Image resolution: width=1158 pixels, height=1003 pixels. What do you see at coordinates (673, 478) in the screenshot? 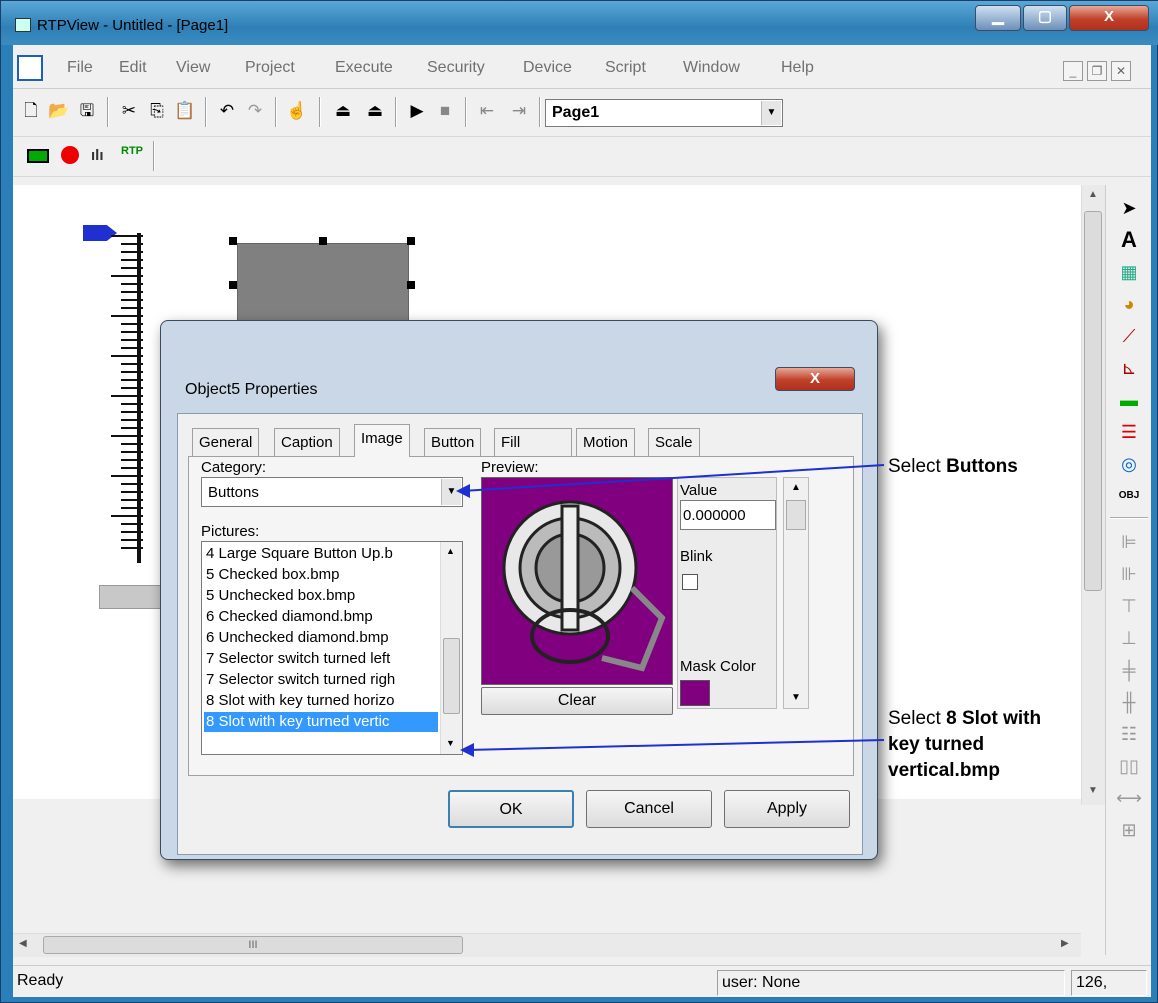
I see `arrow-buttons` at bounding box center [673, 478].